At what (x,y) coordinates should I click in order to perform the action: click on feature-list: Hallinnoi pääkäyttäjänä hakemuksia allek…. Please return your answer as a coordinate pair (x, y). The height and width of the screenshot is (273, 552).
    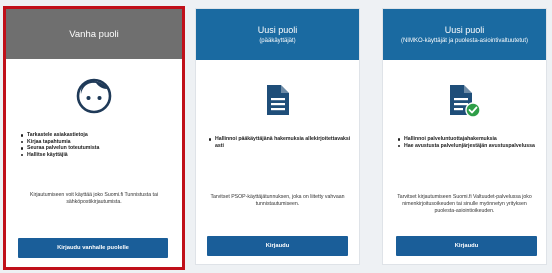
    Looking at the image, I should click on (284, 142).